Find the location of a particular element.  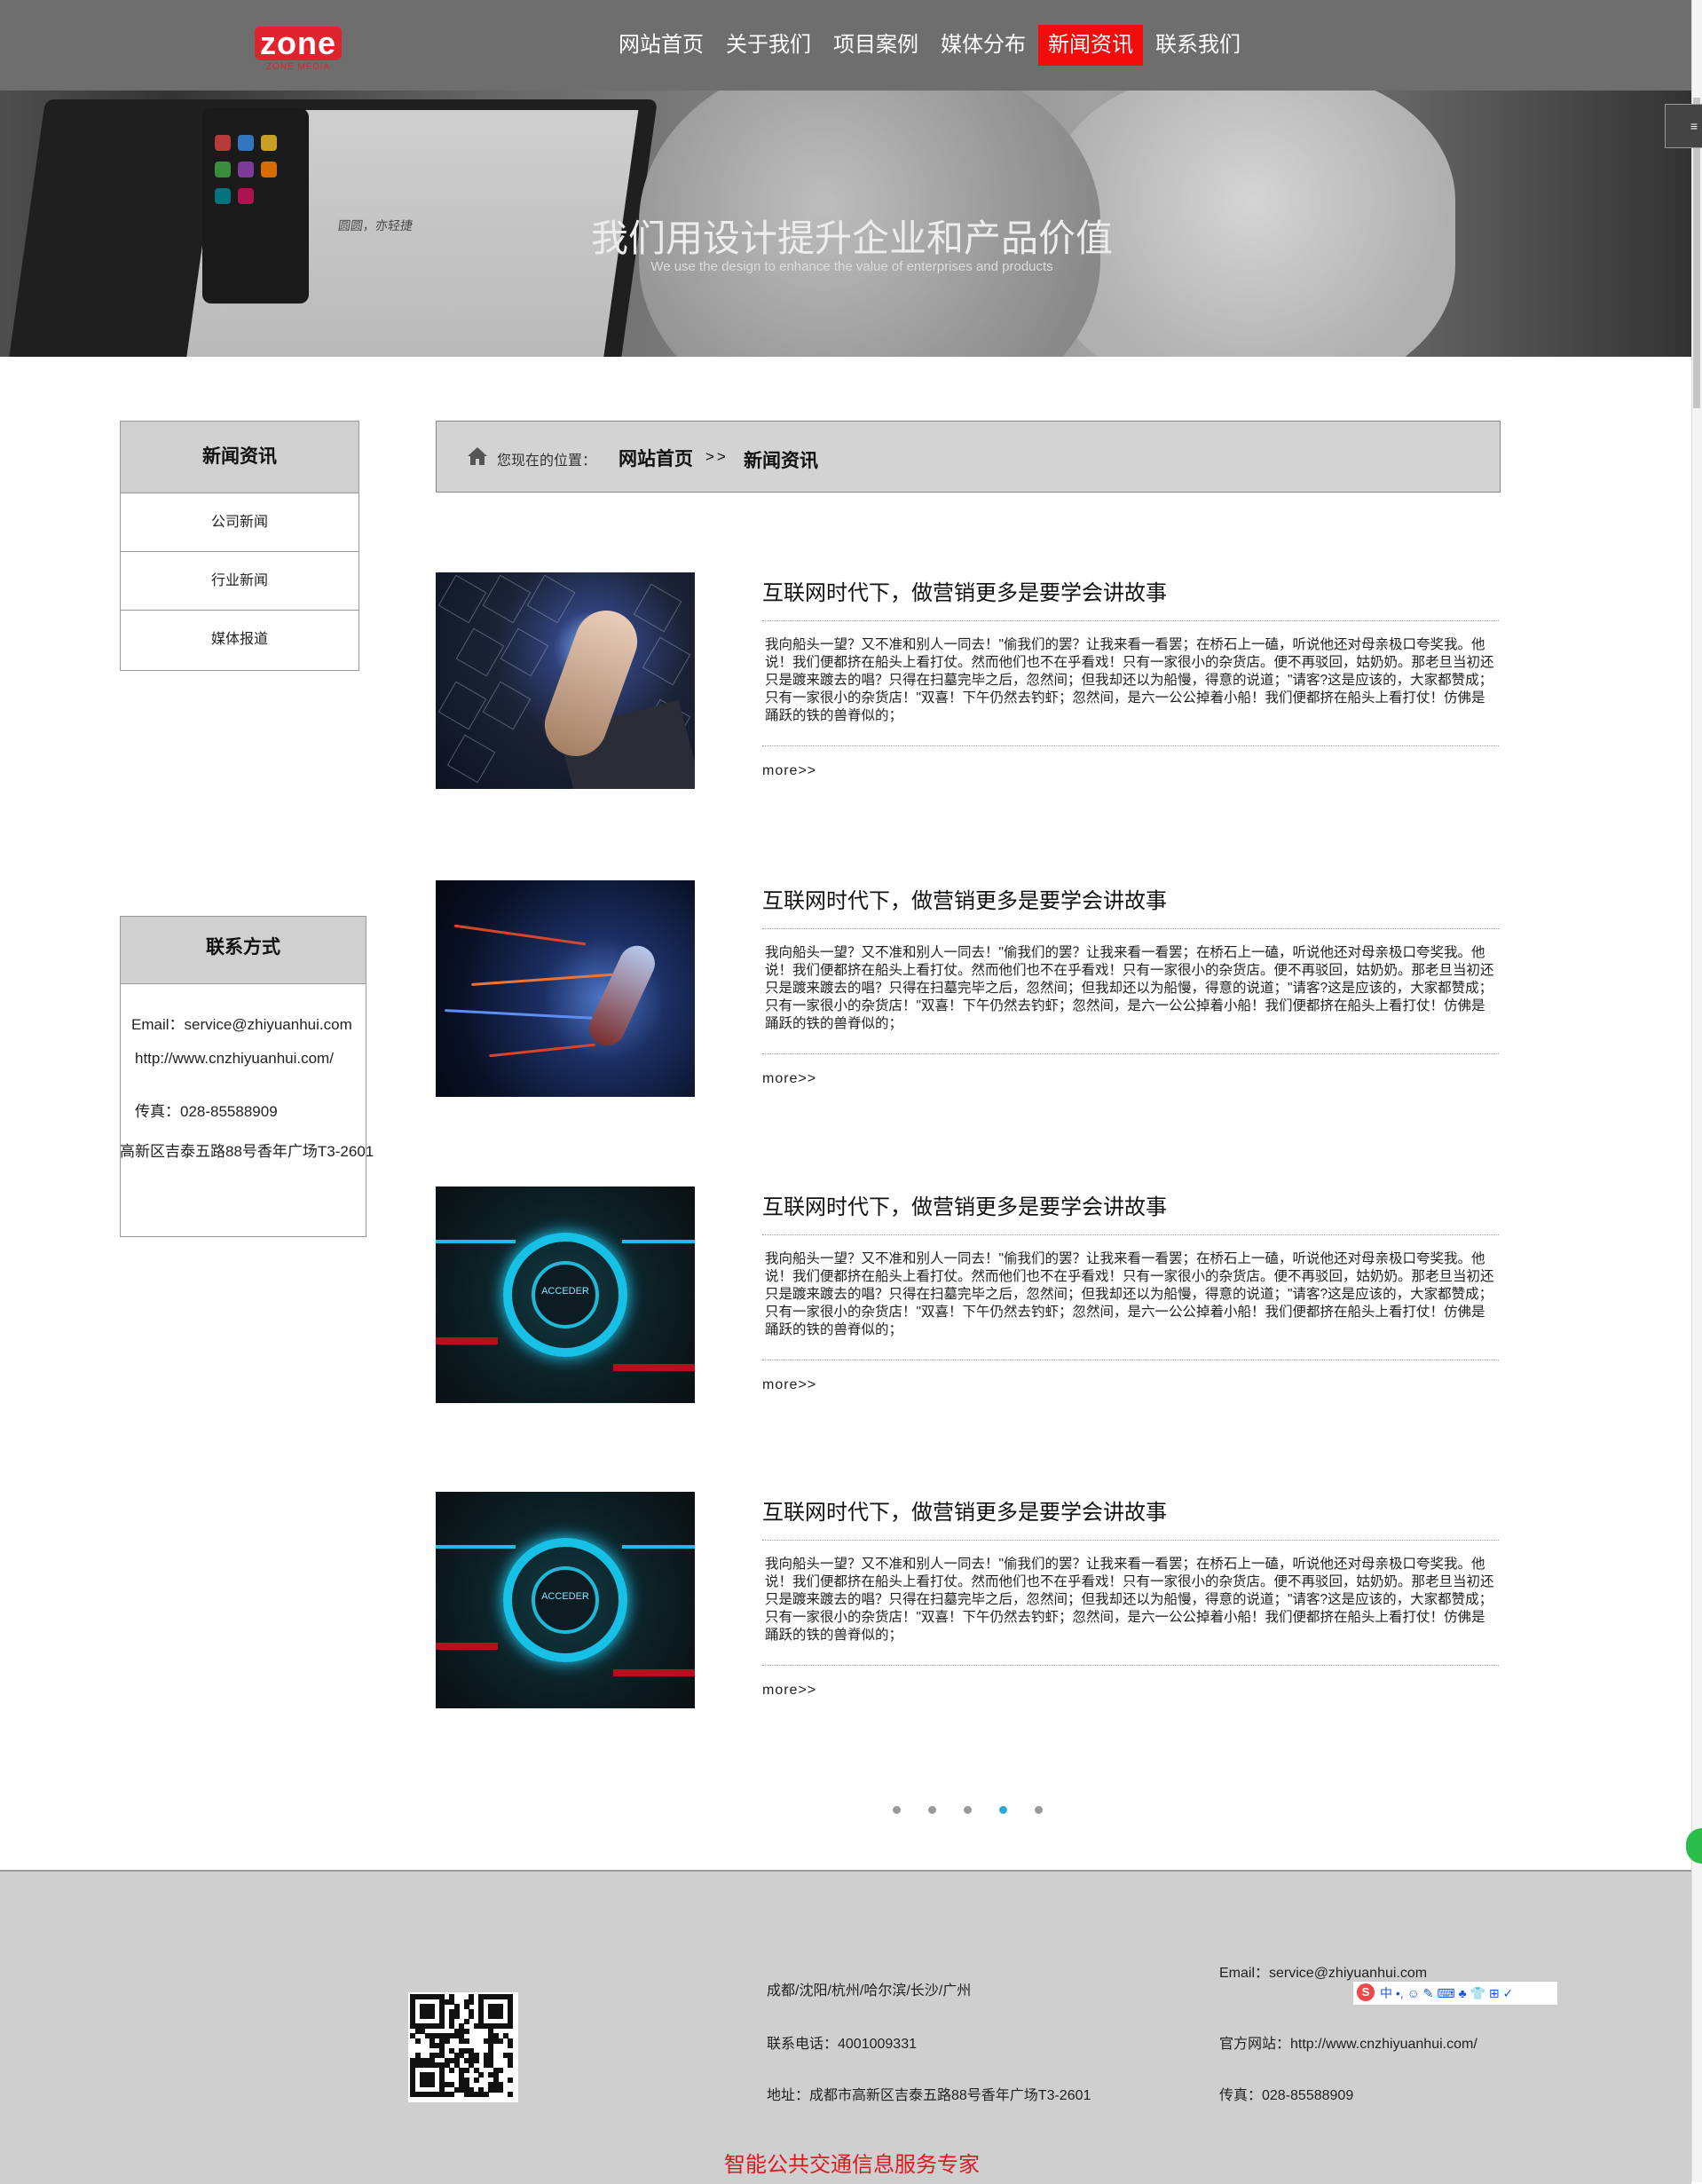

site-logo: zone ZONE MEDIA is located at coordinates (298, 50).